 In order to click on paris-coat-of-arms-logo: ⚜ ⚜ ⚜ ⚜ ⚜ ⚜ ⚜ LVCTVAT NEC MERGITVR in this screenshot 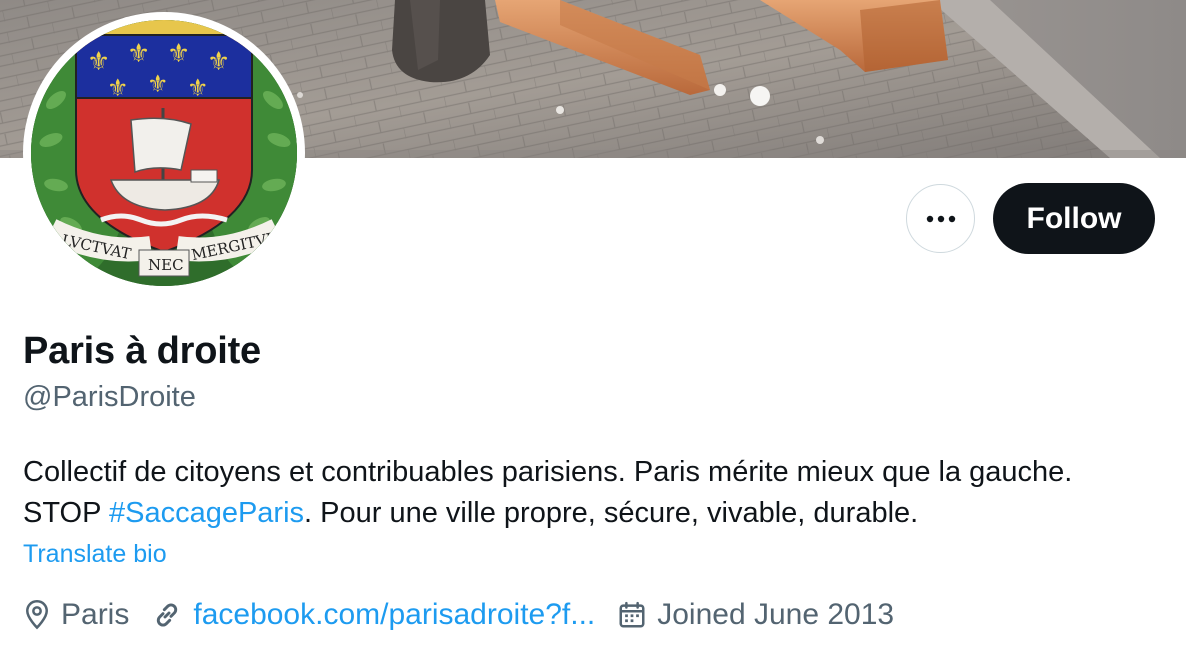, I will do `click(164, 153)`.